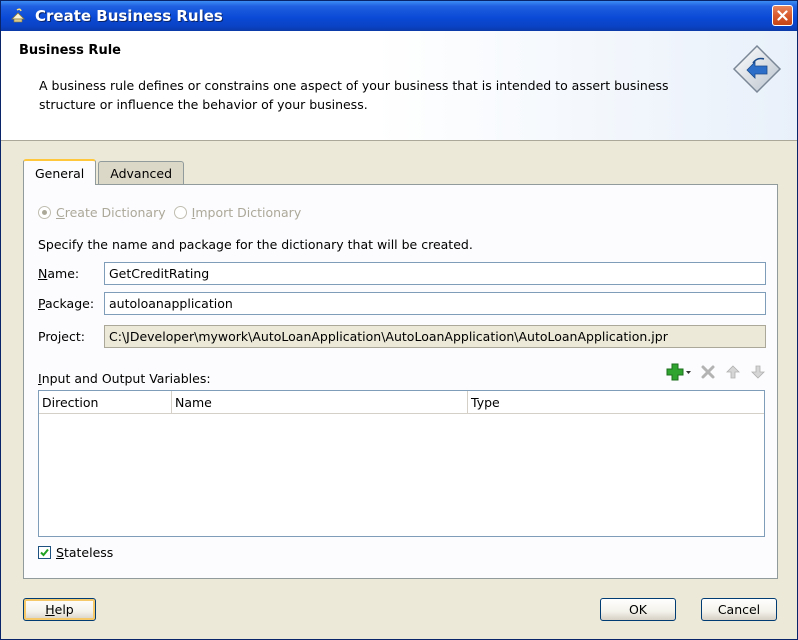  Describe the element at coordinates (18, 16) in the screenshot. I see `app-icon` at that location.